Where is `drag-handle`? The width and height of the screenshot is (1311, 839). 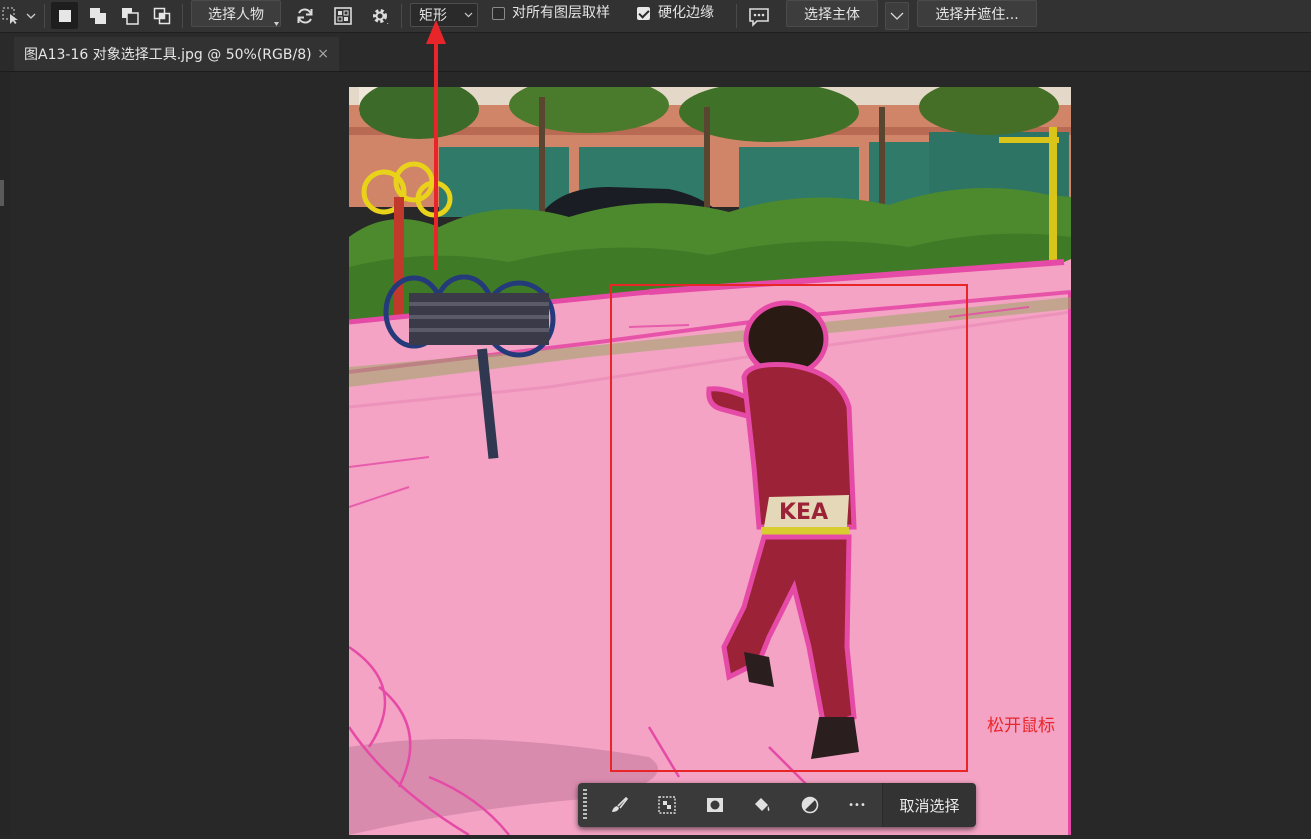 drag-handle is located at coordinates (585, 805).